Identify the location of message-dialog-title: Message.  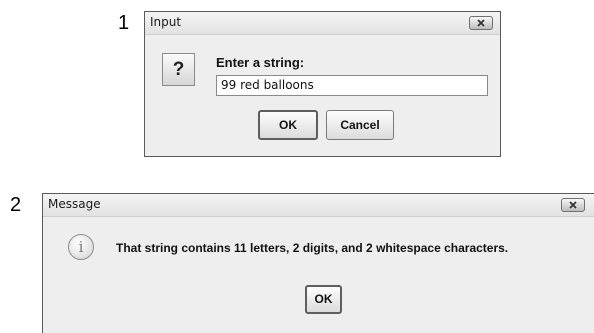
(74, 204).